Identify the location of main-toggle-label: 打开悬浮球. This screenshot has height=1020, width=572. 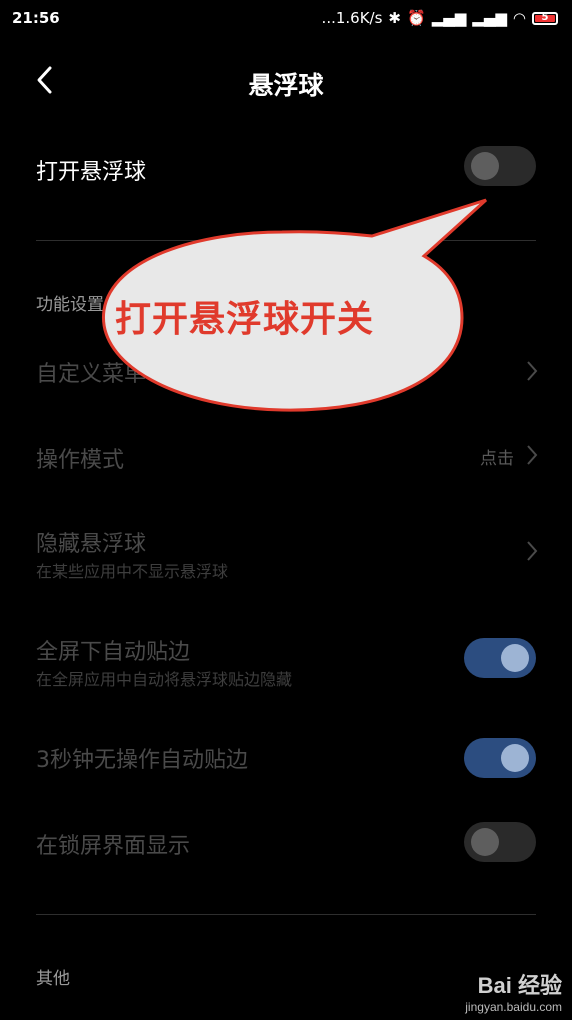
(91, 172).